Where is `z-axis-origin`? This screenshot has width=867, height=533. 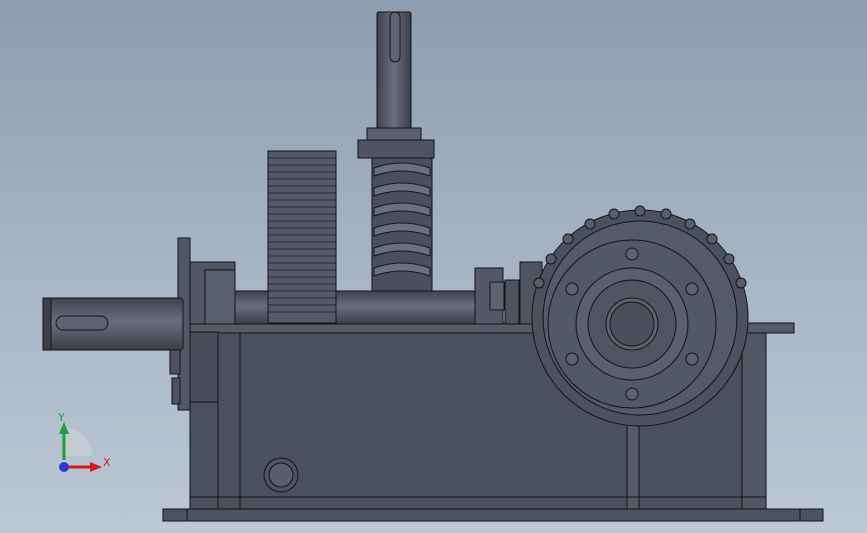 z-axis-origin is located at coordinates (64, 467).